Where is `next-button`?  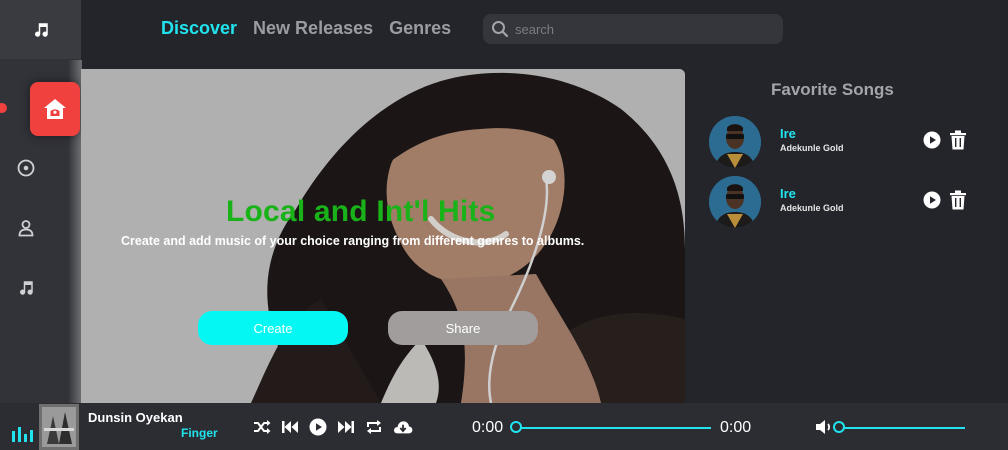 next-button is located at coordinates (346, 427).